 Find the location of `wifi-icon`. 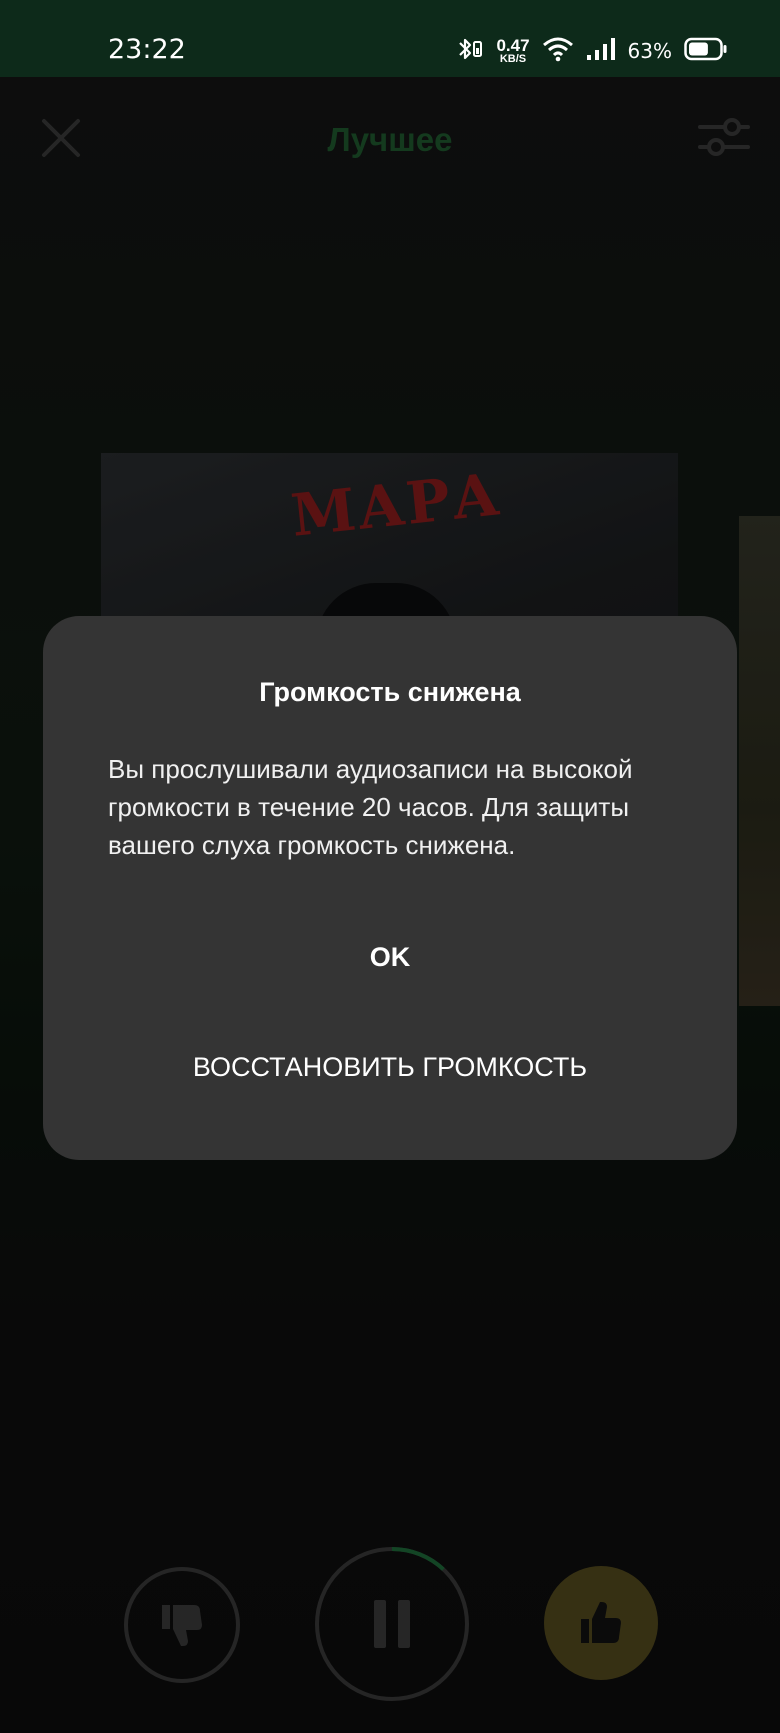

wifi-icon is located at coordinates (558, 51).